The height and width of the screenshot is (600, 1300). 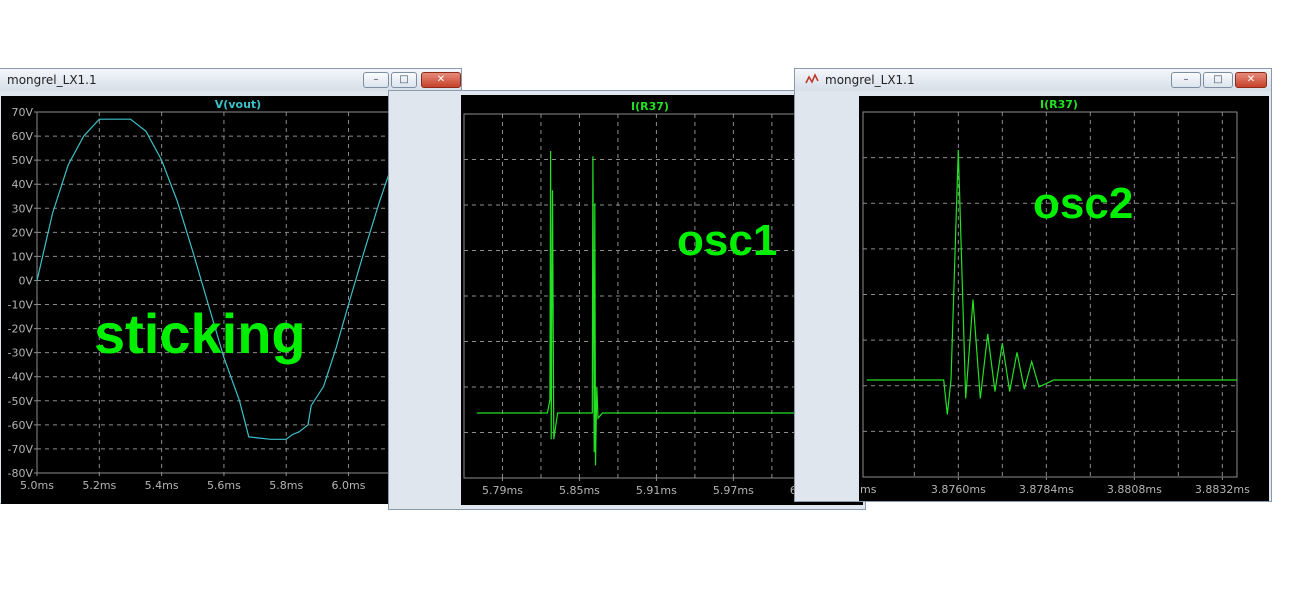 What do you see at coordinates (502, 490) in the screenshot?
I see `middle-x-tick-label: 5.79ms` at bounding box center [502, 490].